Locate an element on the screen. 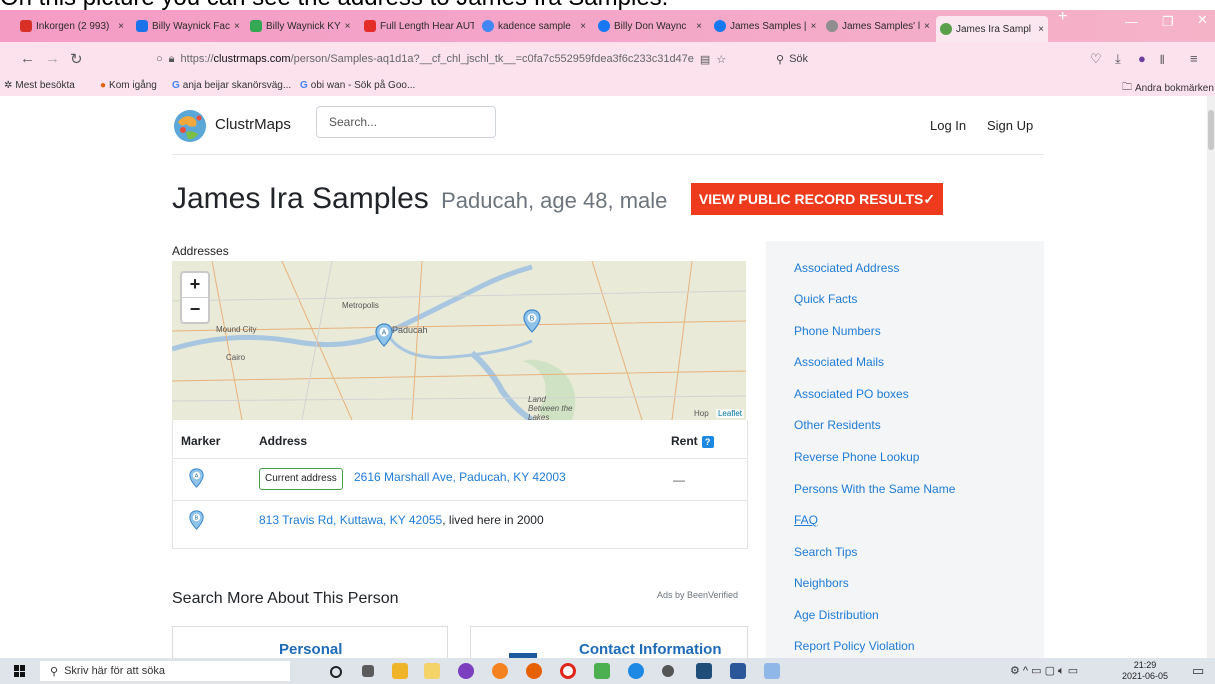 Image resolution: width=1215 pixels, height=684 pixels. sidebar-item-neighbors: Neighbors is located at coordinates (821, 583).